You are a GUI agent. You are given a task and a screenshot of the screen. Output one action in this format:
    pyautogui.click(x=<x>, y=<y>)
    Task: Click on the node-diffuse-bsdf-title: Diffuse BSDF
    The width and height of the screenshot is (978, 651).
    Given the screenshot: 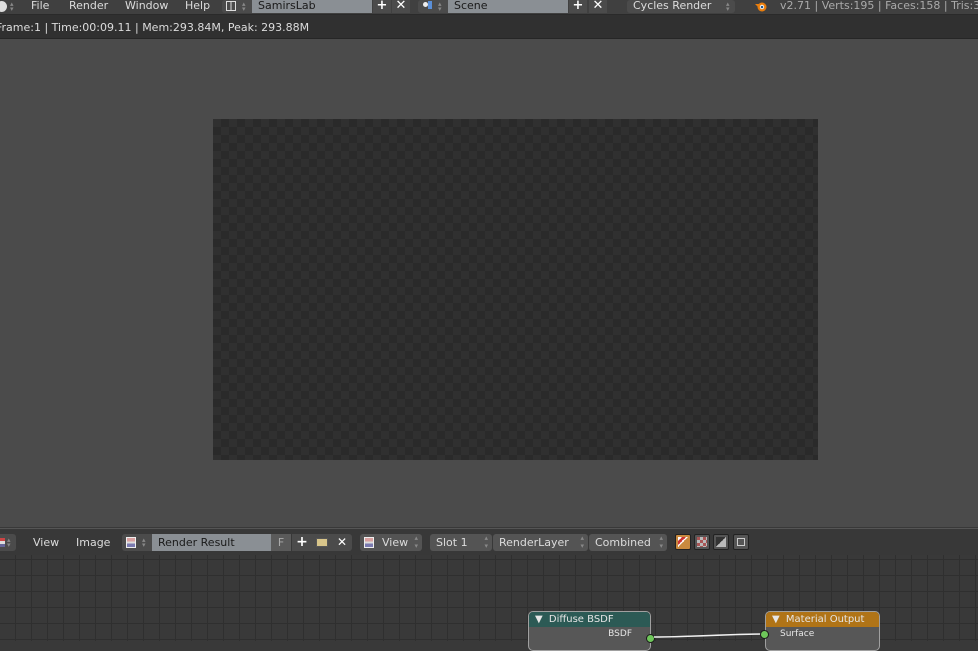 What is the action you would take?
    pyautogui.click(x=581, y=619)
    